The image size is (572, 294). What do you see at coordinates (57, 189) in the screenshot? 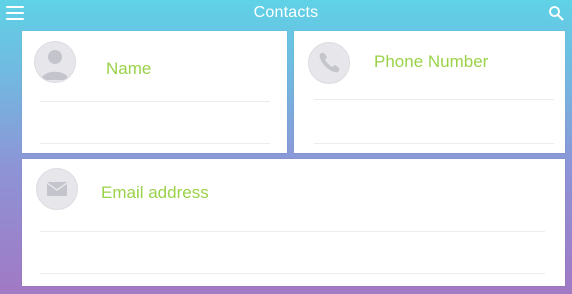
I see `envelope-icon` at bounding box center [57, 189].